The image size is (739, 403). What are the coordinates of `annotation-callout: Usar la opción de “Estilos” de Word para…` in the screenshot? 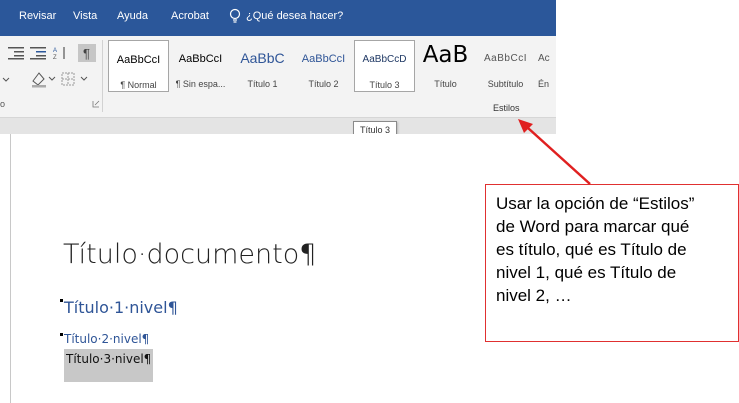 It's located at (612, 263).